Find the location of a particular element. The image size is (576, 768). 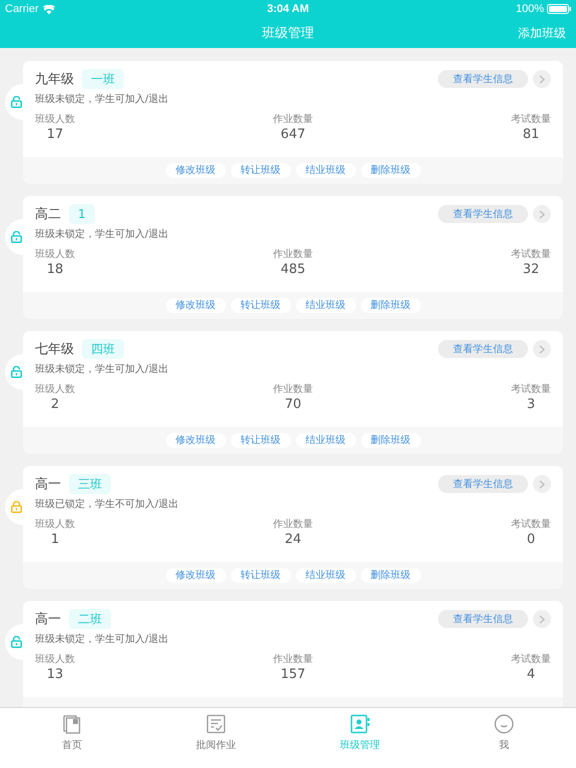

grade-name: 高二 is located at coordinates (48, 214).